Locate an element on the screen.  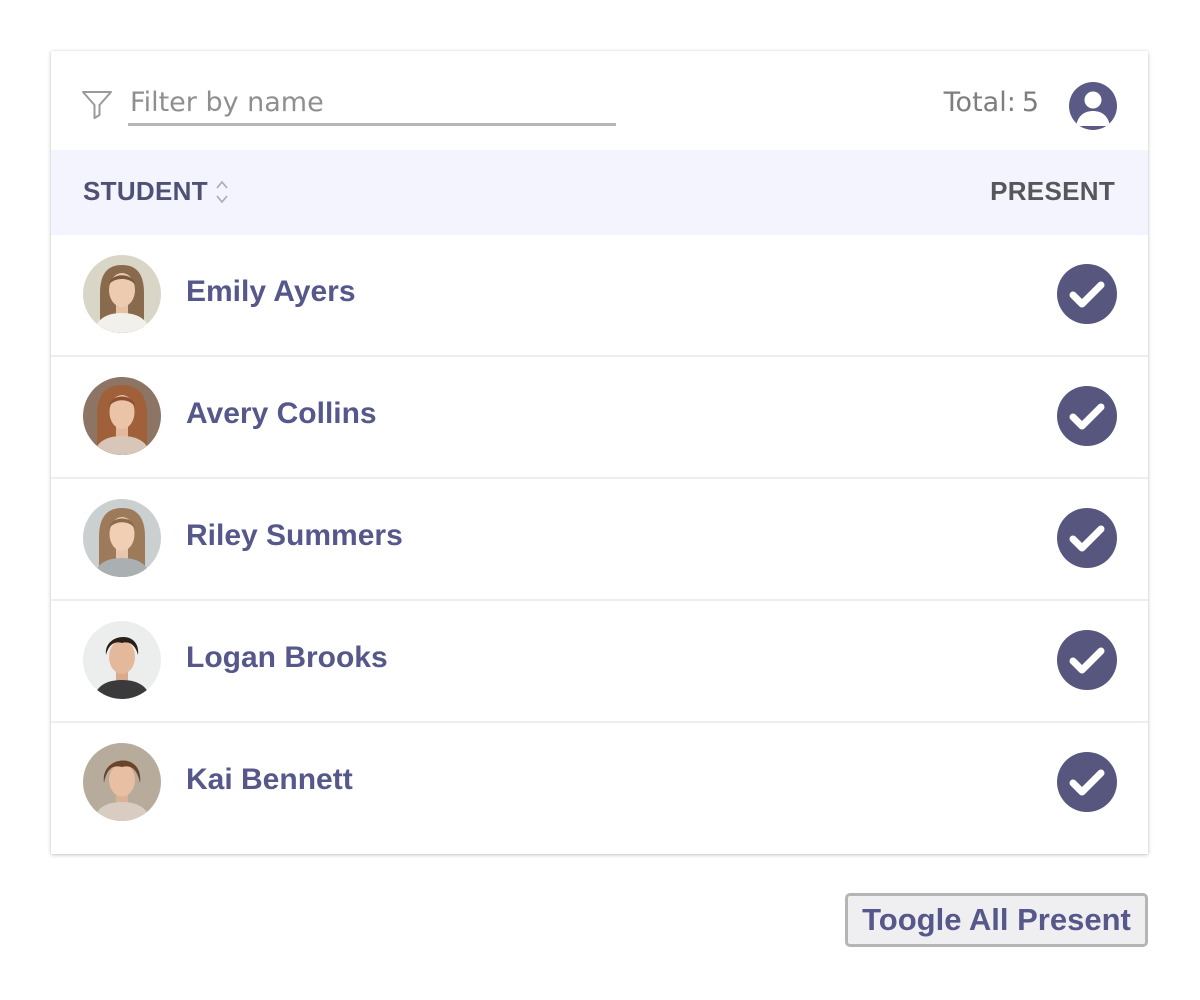
table-row: Avery Collins is located at coordinates (599, 418).